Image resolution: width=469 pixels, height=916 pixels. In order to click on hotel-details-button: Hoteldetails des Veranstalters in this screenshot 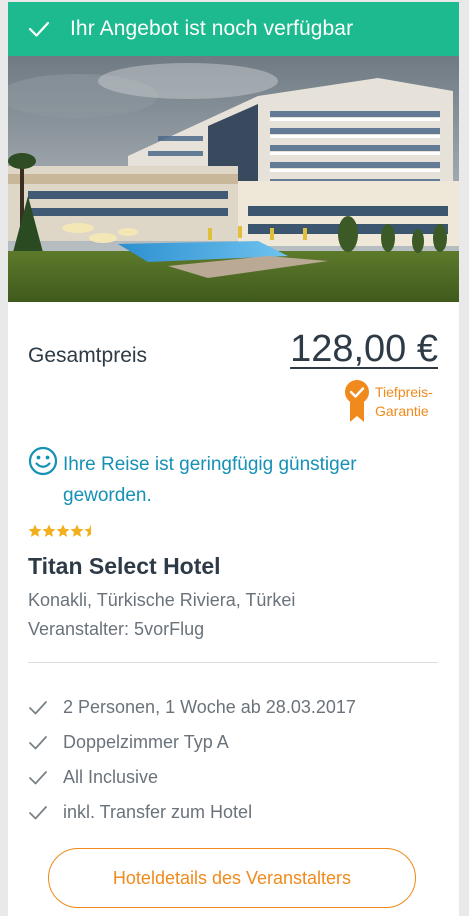, I will do `click(232, 878)`.